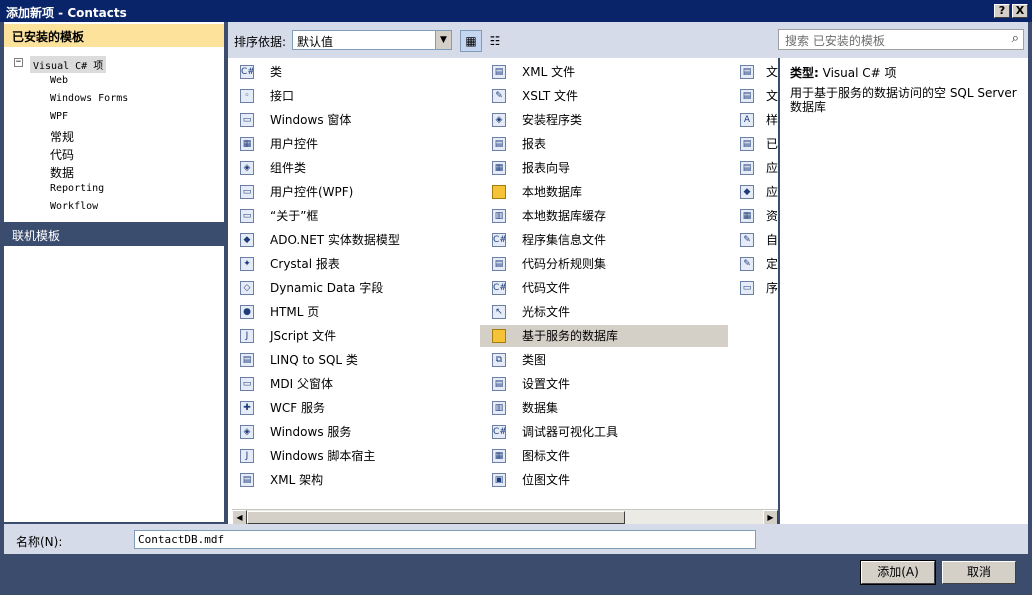 The width and height of the screenshot is (1032, 595). What do you see at coordinates (247, 72) in the screenshot?
I see `class-icon: C#` at bounding box center [247, 72].